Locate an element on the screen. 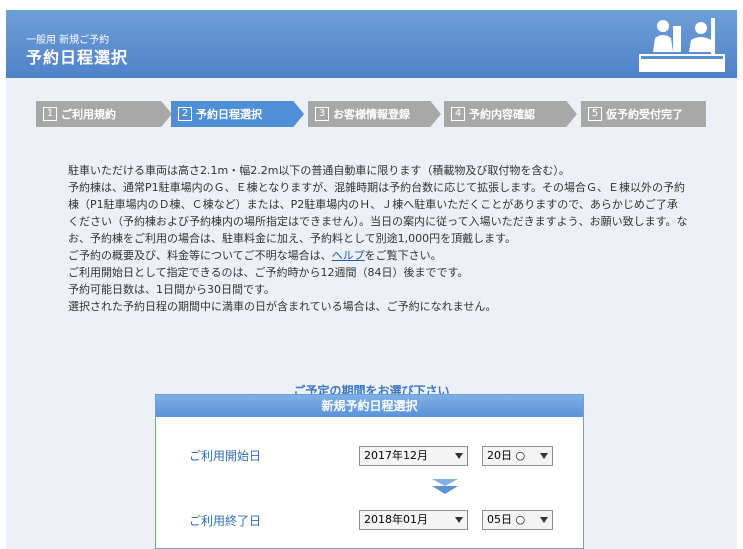  step-complete: 5 仮予約受付完了 is located at coordinates (643, 114).